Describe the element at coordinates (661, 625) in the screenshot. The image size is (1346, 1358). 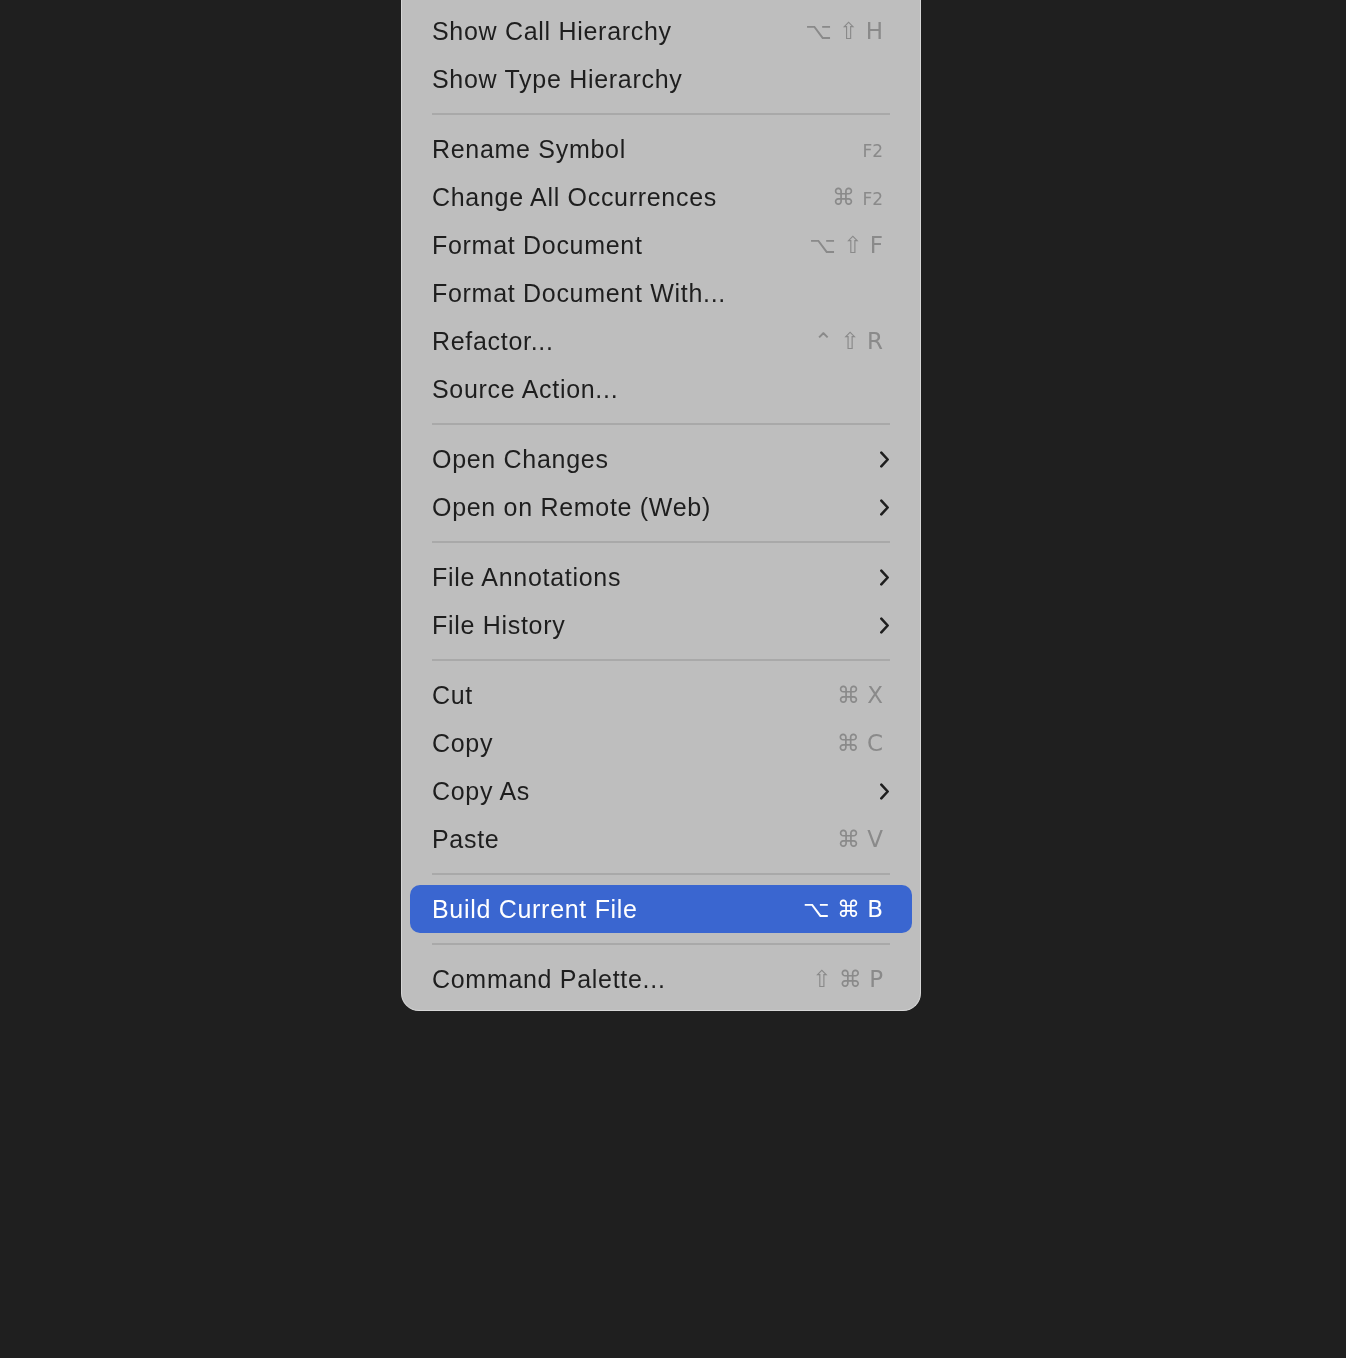
I see `menu-item: File History` at that location.